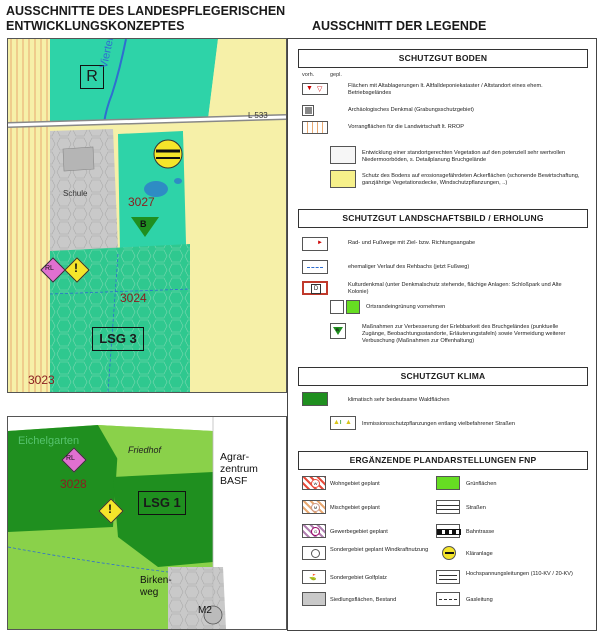 The height and width of the screenshot is (635, 600). Describe the element at coordinates (315, 89) in the screenshot. I see `altlast-symbol: ▼ ▽` at that location.